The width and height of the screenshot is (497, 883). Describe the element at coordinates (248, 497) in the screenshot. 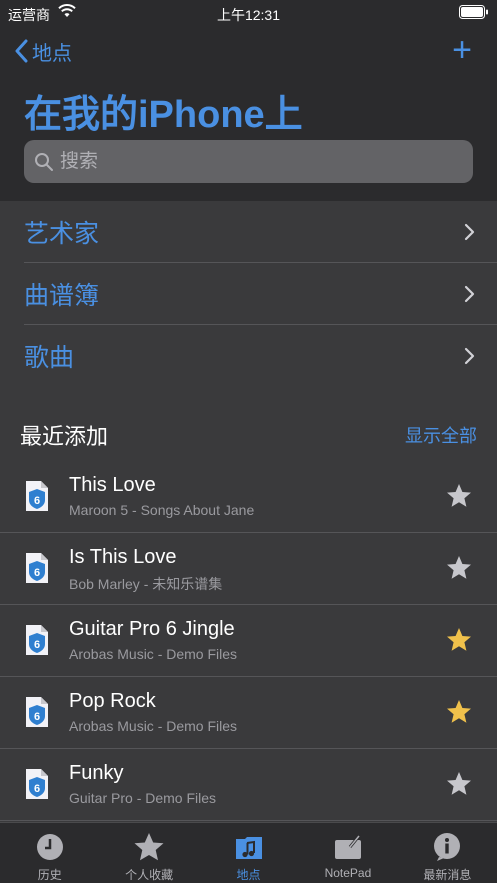

I see `song-row: 6 This Love Maroon 5 - Songs About Jane` at that location.